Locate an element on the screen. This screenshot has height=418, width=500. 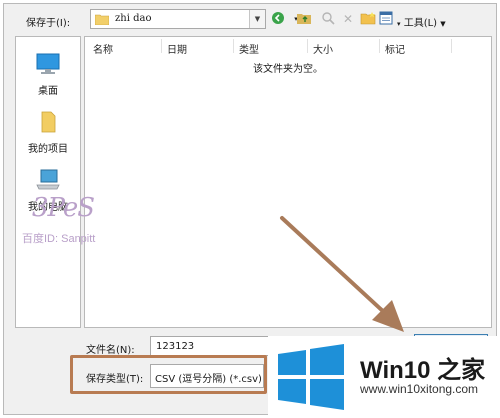
search-web-icon is located at coordinates (328, 19).